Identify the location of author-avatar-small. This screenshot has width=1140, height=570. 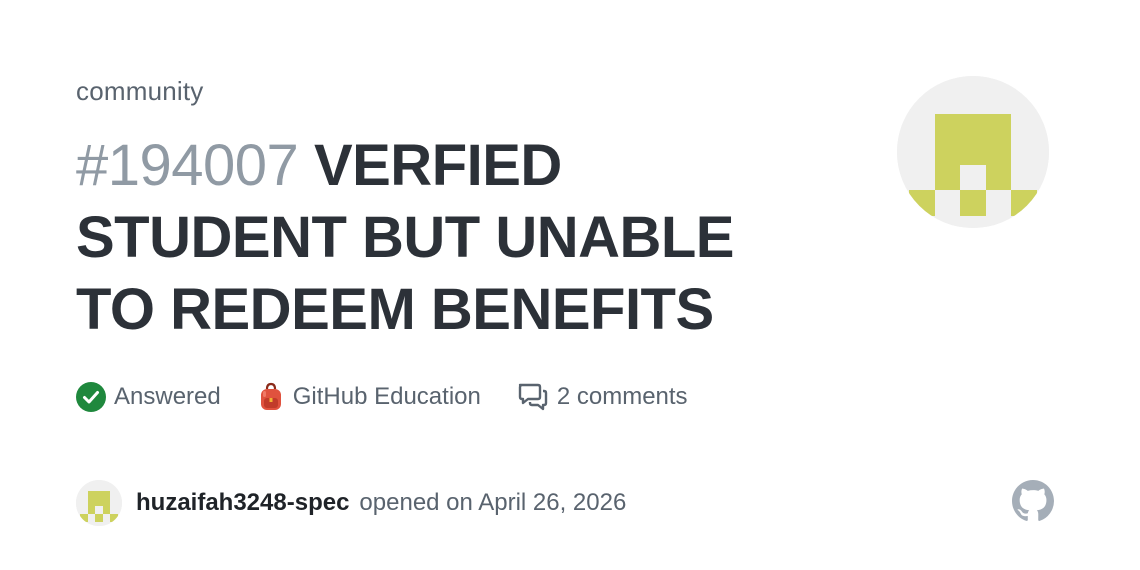
(99, 503).